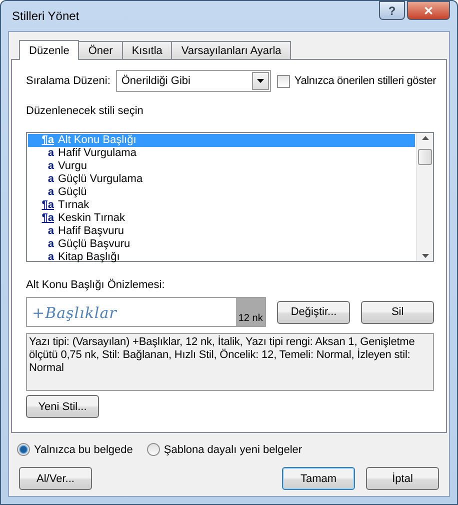 This screenshot has width=458, height=505. Describe the element at coordinates (221, 244) in the screenshot. I see `style-item: a Güçlü Başvuru` at that location.